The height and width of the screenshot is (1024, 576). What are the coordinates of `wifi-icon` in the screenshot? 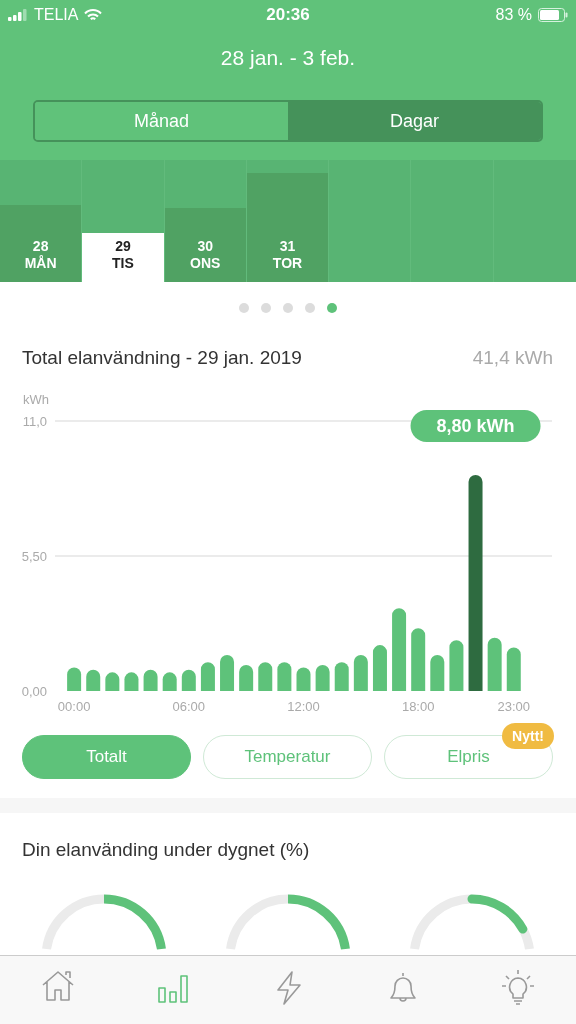 It's located at (93, 15).